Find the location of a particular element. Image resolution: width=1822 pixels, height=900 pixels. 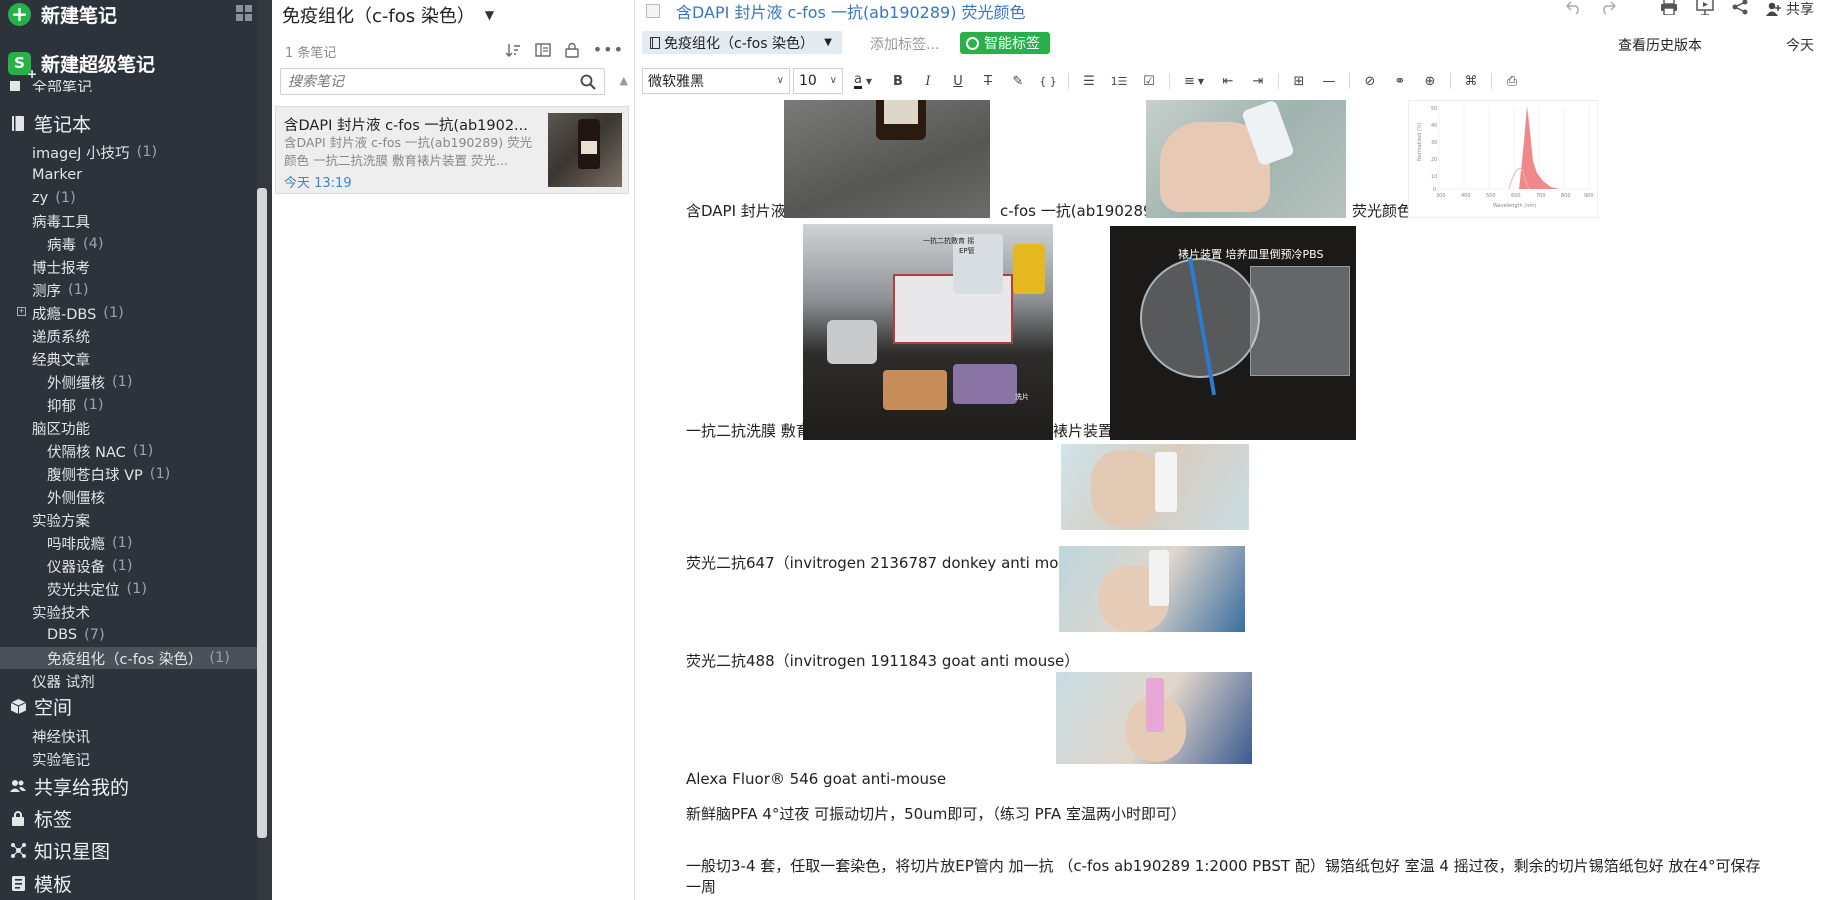

align-button: ≡ ▼ is located at coordinates (1194, 81).